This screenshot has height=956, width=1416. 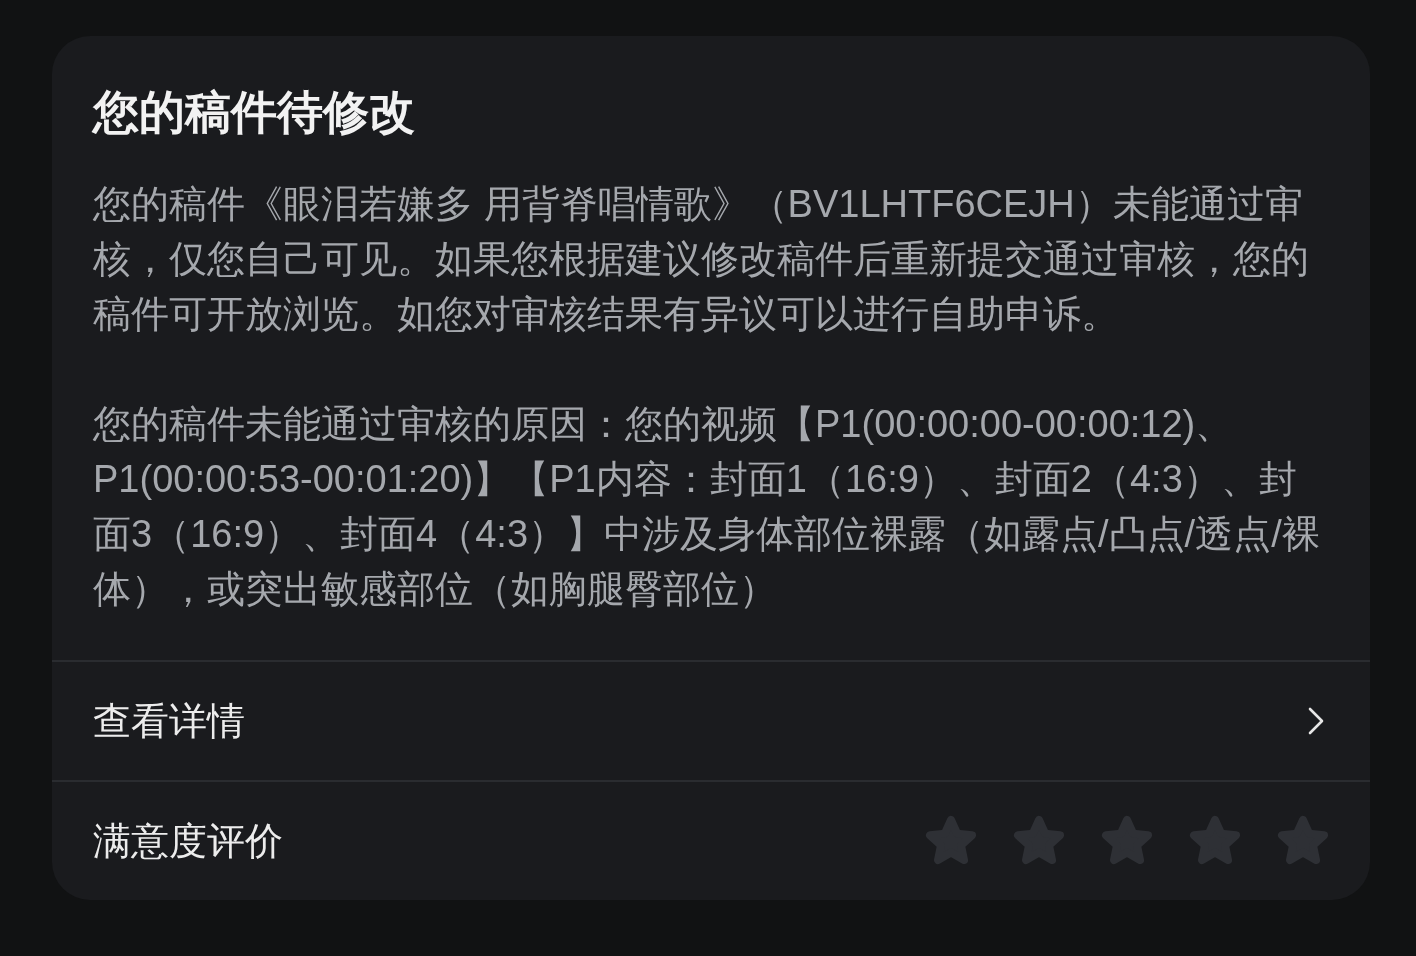 What do you see at coordinates (711, 721) in the screenshot?
I see `view-details-item: 查看详情` at bounding box center [711, 721].